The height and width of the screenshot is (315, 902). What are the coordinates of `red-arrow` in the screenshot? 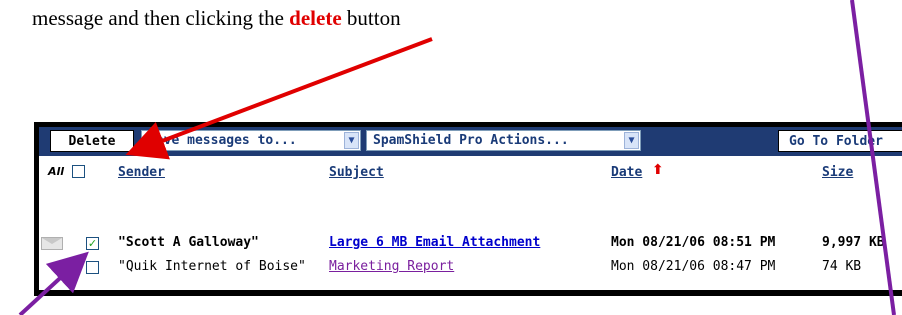 It's located at (279, 98).